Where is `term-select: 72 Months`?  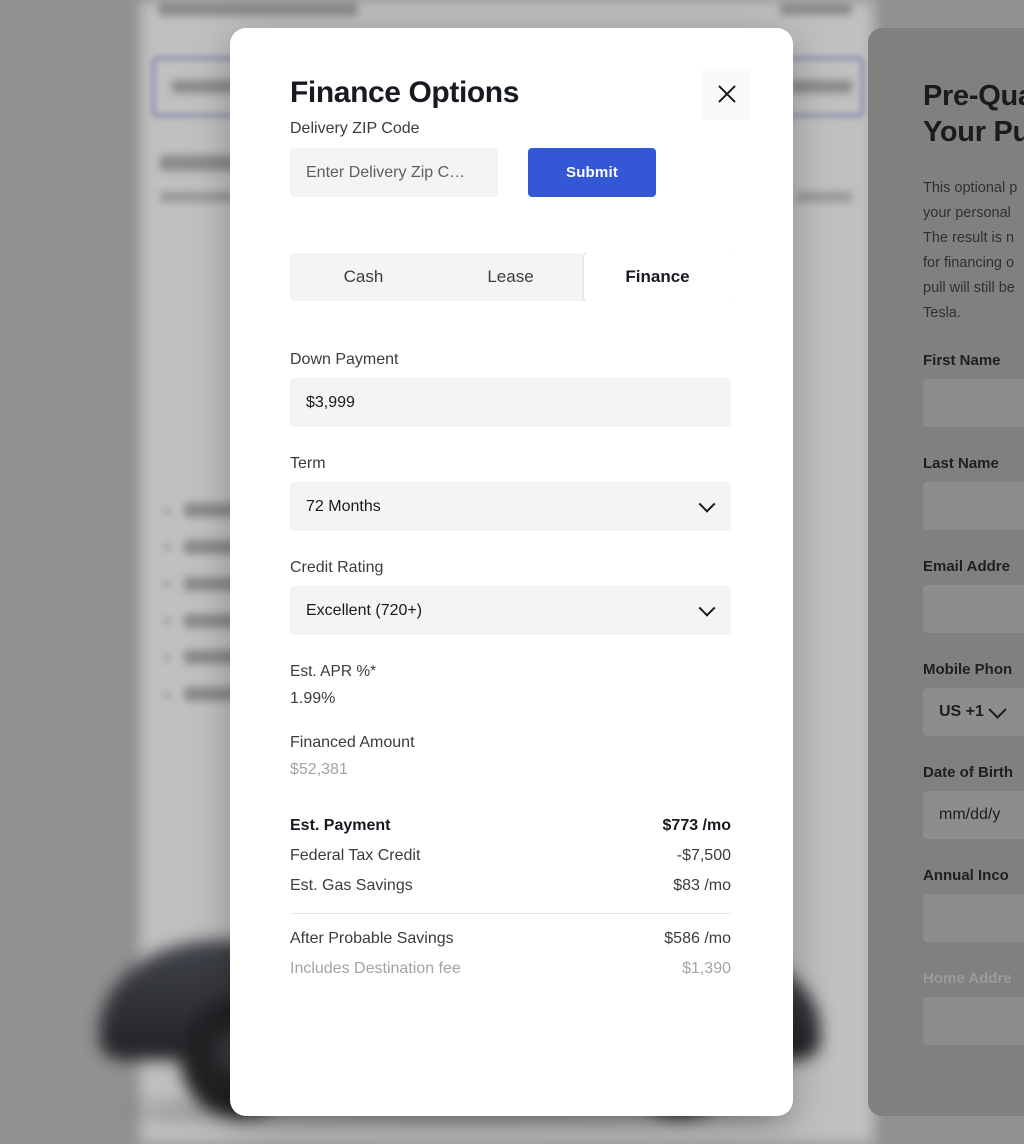
term-select: 72 Months is located at coordinates (510, 506).